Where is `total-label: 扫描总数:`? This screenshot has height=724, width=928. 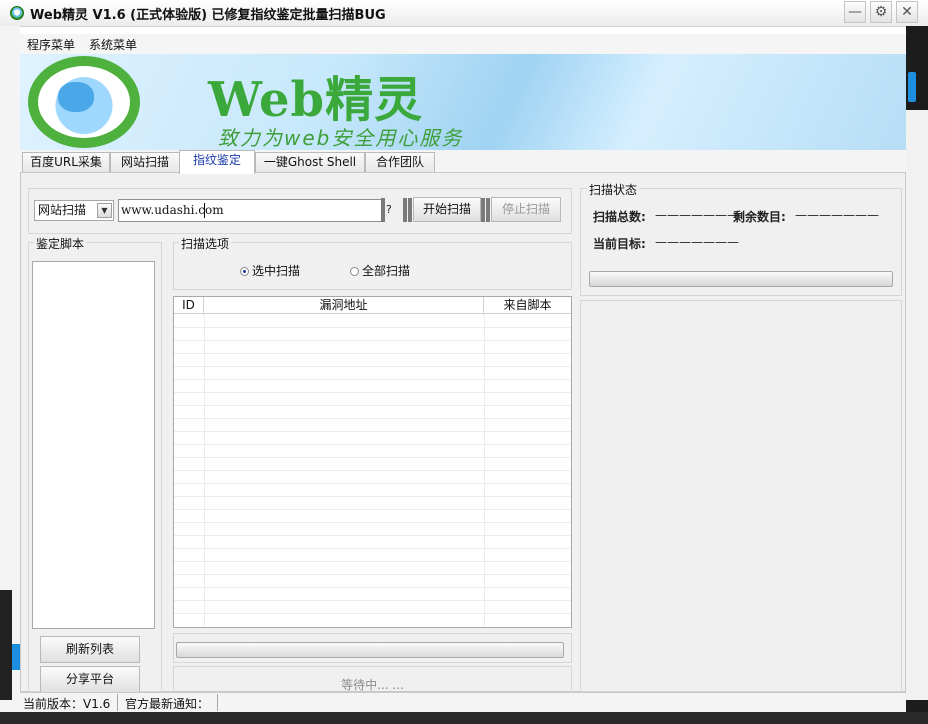
total-label: 扫描总数: is located at coordinates (619, 217).